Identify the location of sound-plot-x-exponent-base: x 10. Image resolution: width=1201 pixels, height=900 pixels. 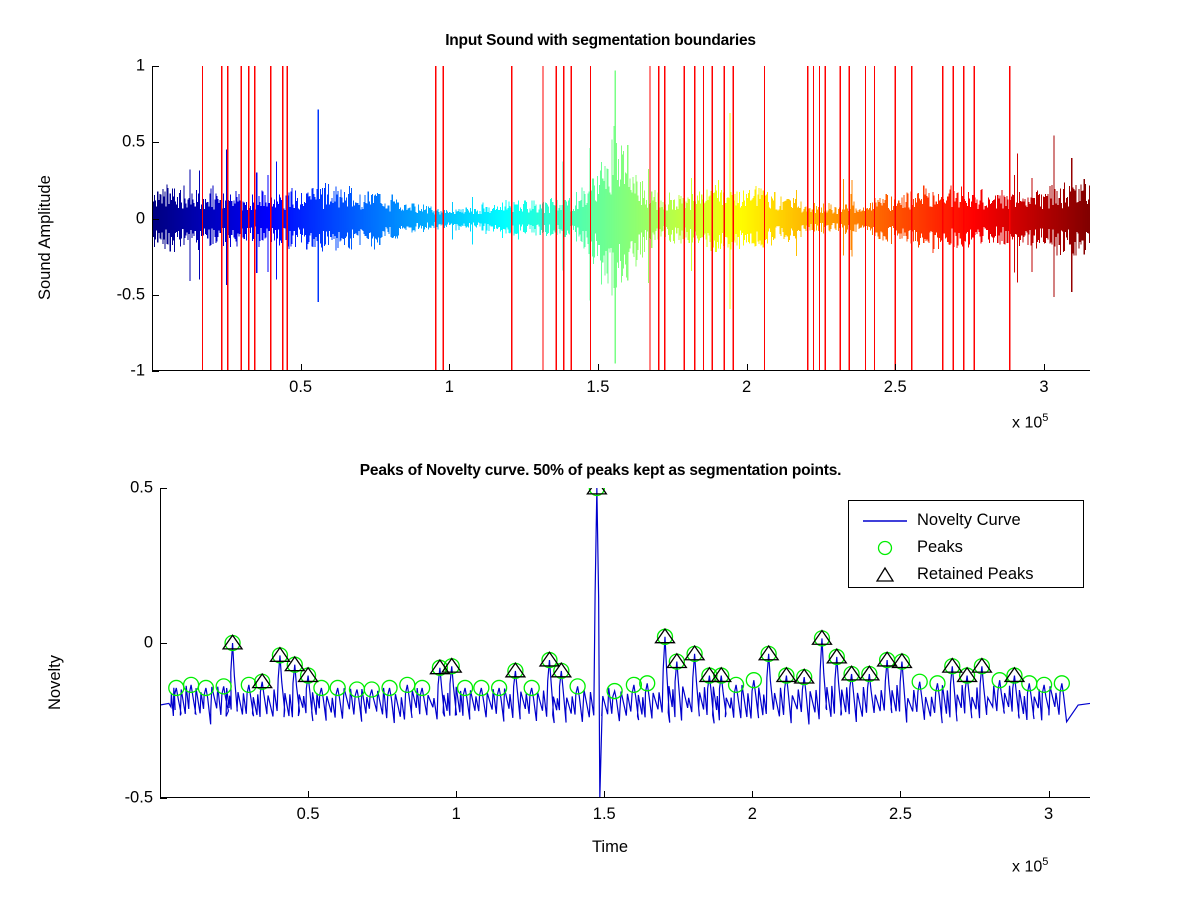
(1027, 423).